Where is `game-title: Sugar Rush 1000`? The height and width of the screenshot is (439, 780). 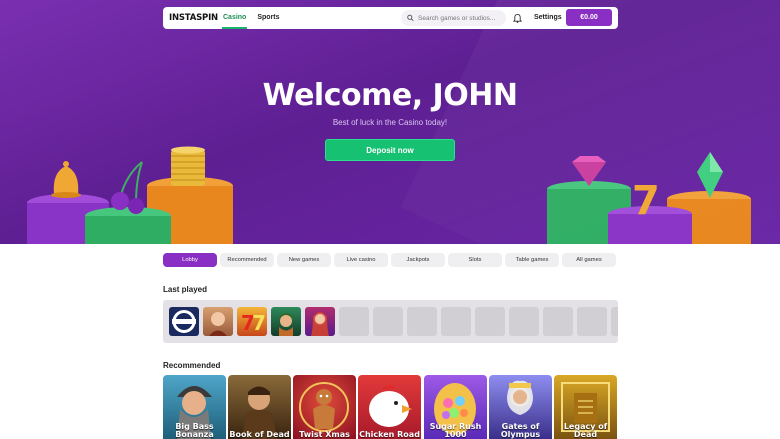 game-title: Sugar Rush 1000 is located at coordinates (455, 430).